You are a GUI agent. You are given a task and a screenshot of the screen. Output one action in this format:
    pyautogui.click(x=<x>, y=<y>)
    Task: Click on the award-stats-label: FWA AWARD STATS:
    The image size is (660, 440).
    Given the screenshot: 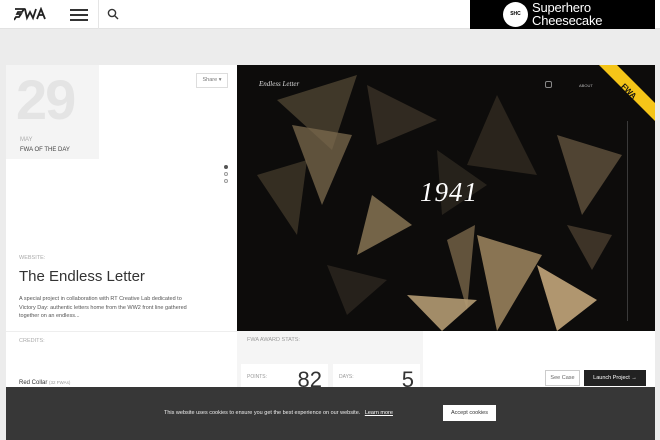 What is the action you would take?
    pyautogui.click(x=273, y=340)
    